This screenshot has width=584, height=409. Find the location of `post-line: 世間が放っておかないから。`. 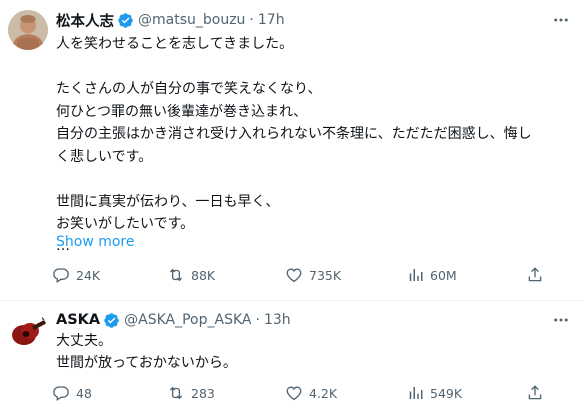

post-line: 世間が放っておかないから。 is located at coordinates (146, 362).